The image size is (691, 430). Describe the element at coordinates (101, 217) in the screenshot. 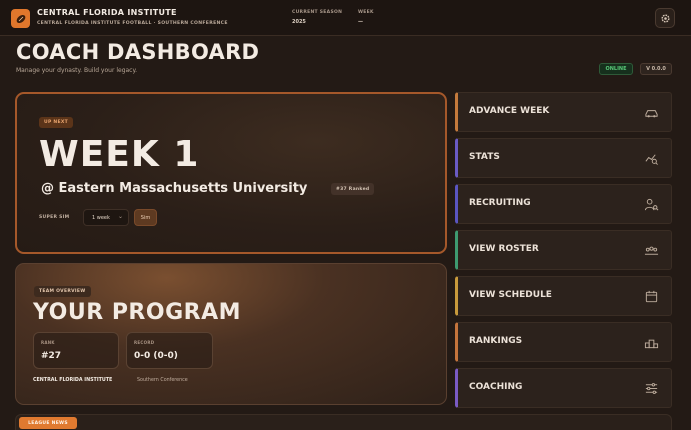

I see `sim-duration-value: 1 week` at that location.